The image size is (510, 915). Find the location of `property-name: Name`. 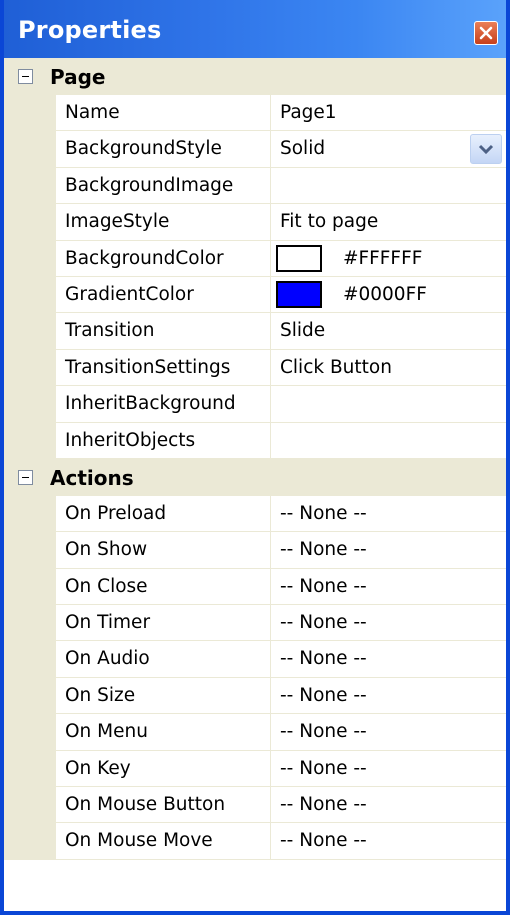

property-name: Name is located at coordinates (163, 113).